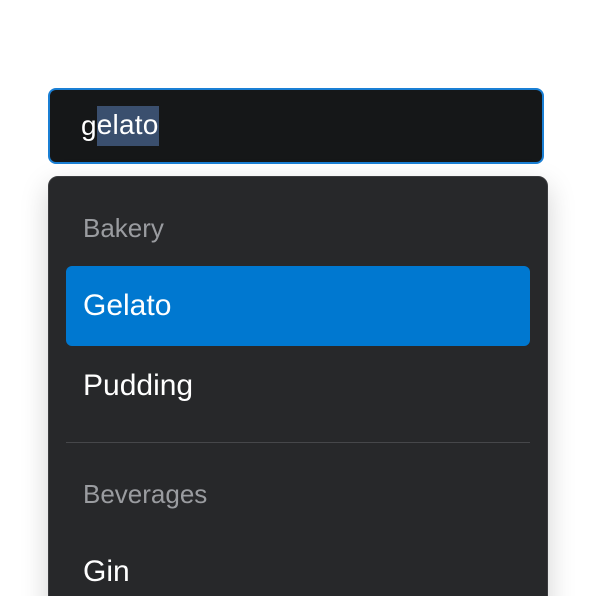 The image size is (596, 596). I want to click on option-label: Gelato, so click(127, 305).